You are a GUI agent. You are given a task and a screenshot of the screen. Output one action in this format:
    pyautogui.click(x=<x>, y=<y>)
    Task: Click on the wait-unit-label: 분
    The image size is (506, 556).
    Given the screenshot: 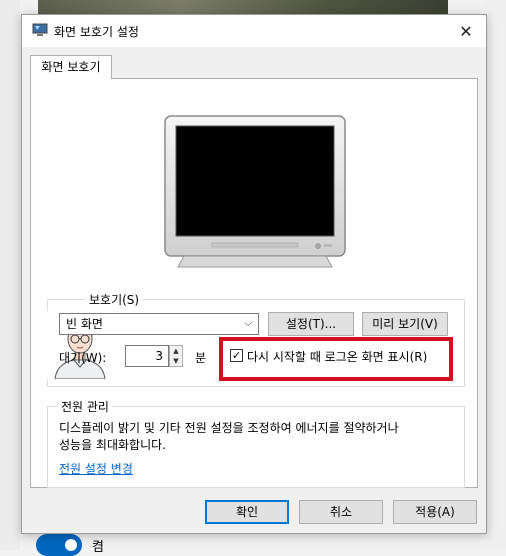 What is the action you would take?
    pyautogui.click(x=201, y=358)
    